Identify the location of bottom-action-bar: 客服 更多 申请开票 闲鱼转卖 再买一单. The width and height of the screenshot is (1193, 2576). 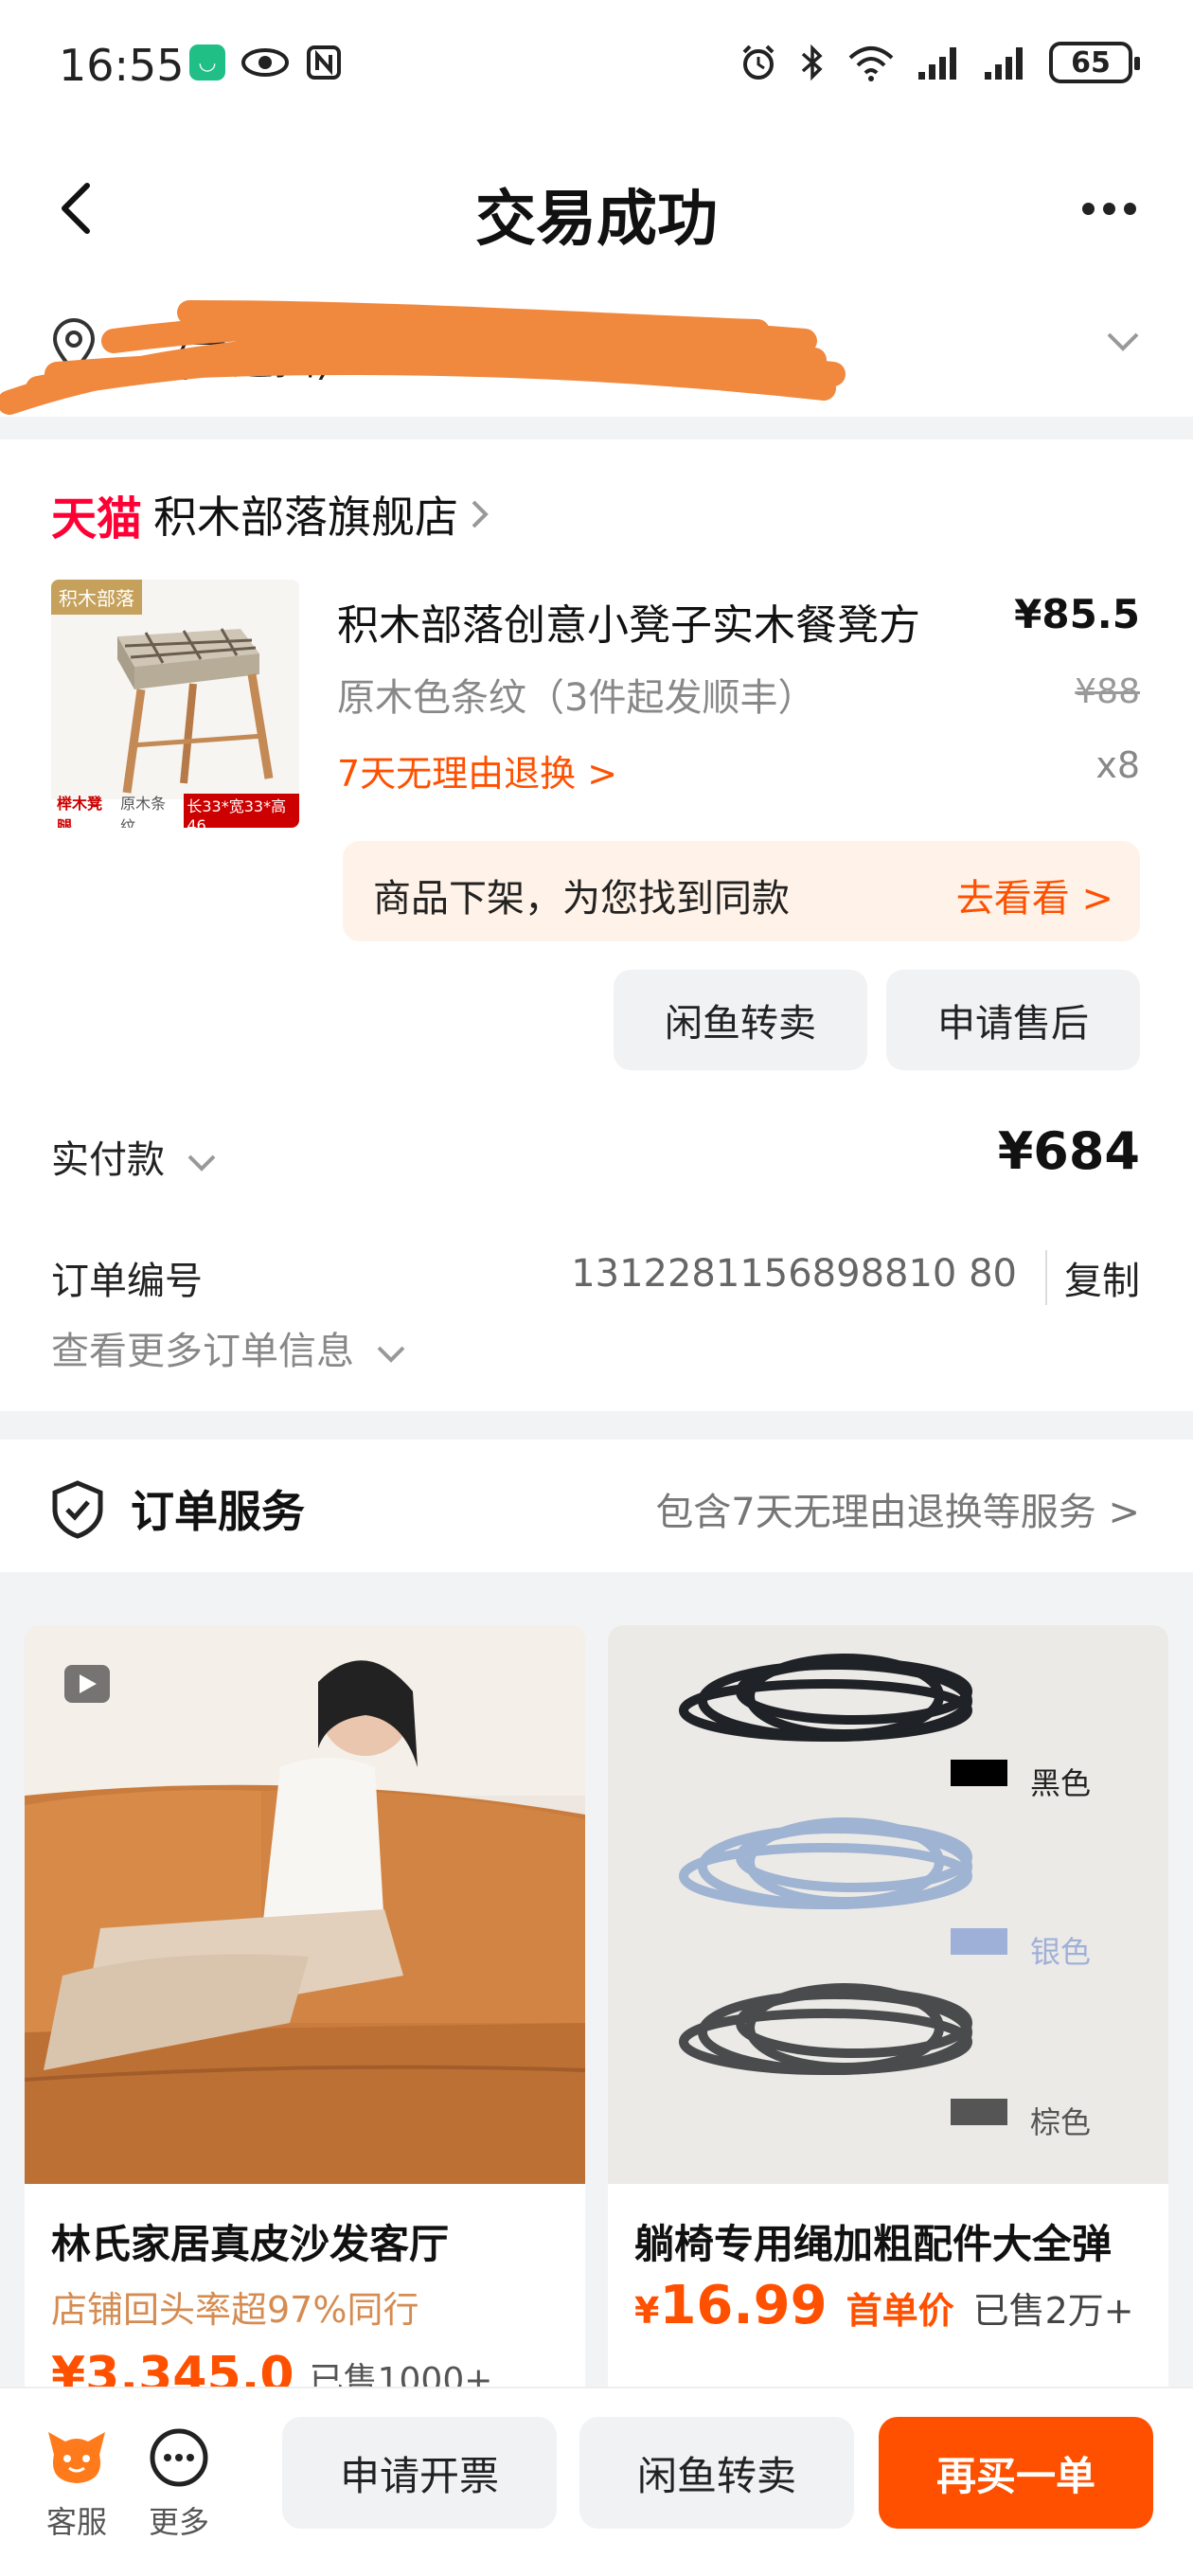
(596, 2481).